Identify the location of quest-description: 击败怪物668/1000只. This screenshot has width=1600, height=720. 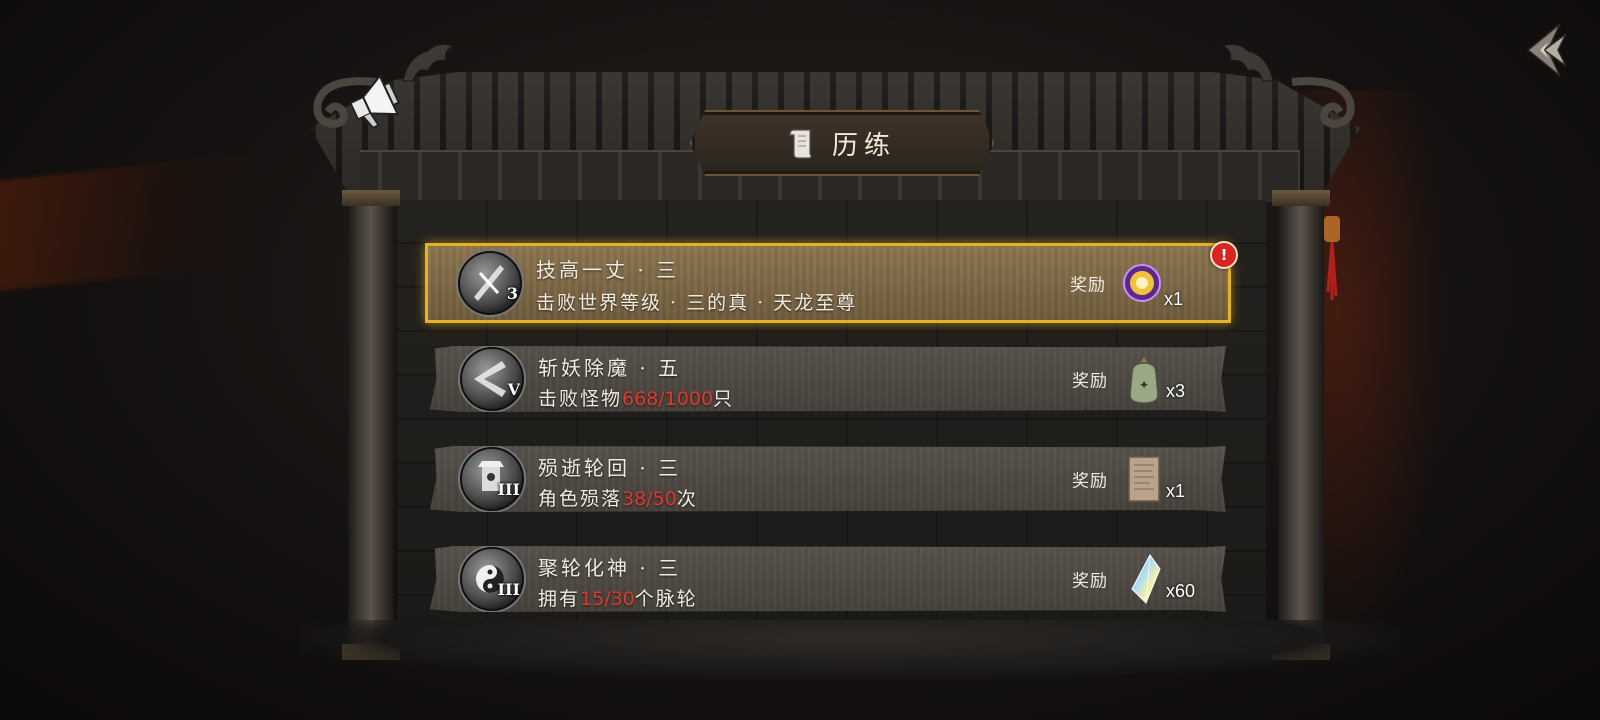
(636, 399).